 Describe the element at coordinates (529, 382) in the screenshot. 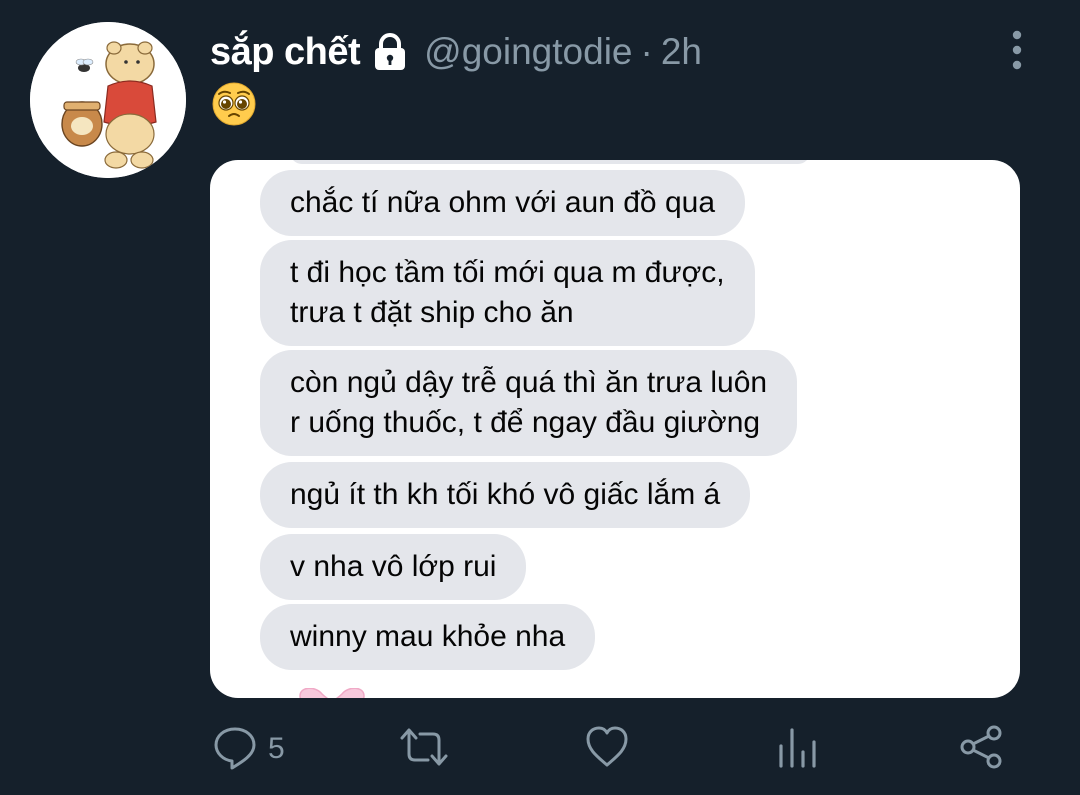

I see `message-line: còn ngủ dậy trễ quá thì ăn trưa luôn` at that location.